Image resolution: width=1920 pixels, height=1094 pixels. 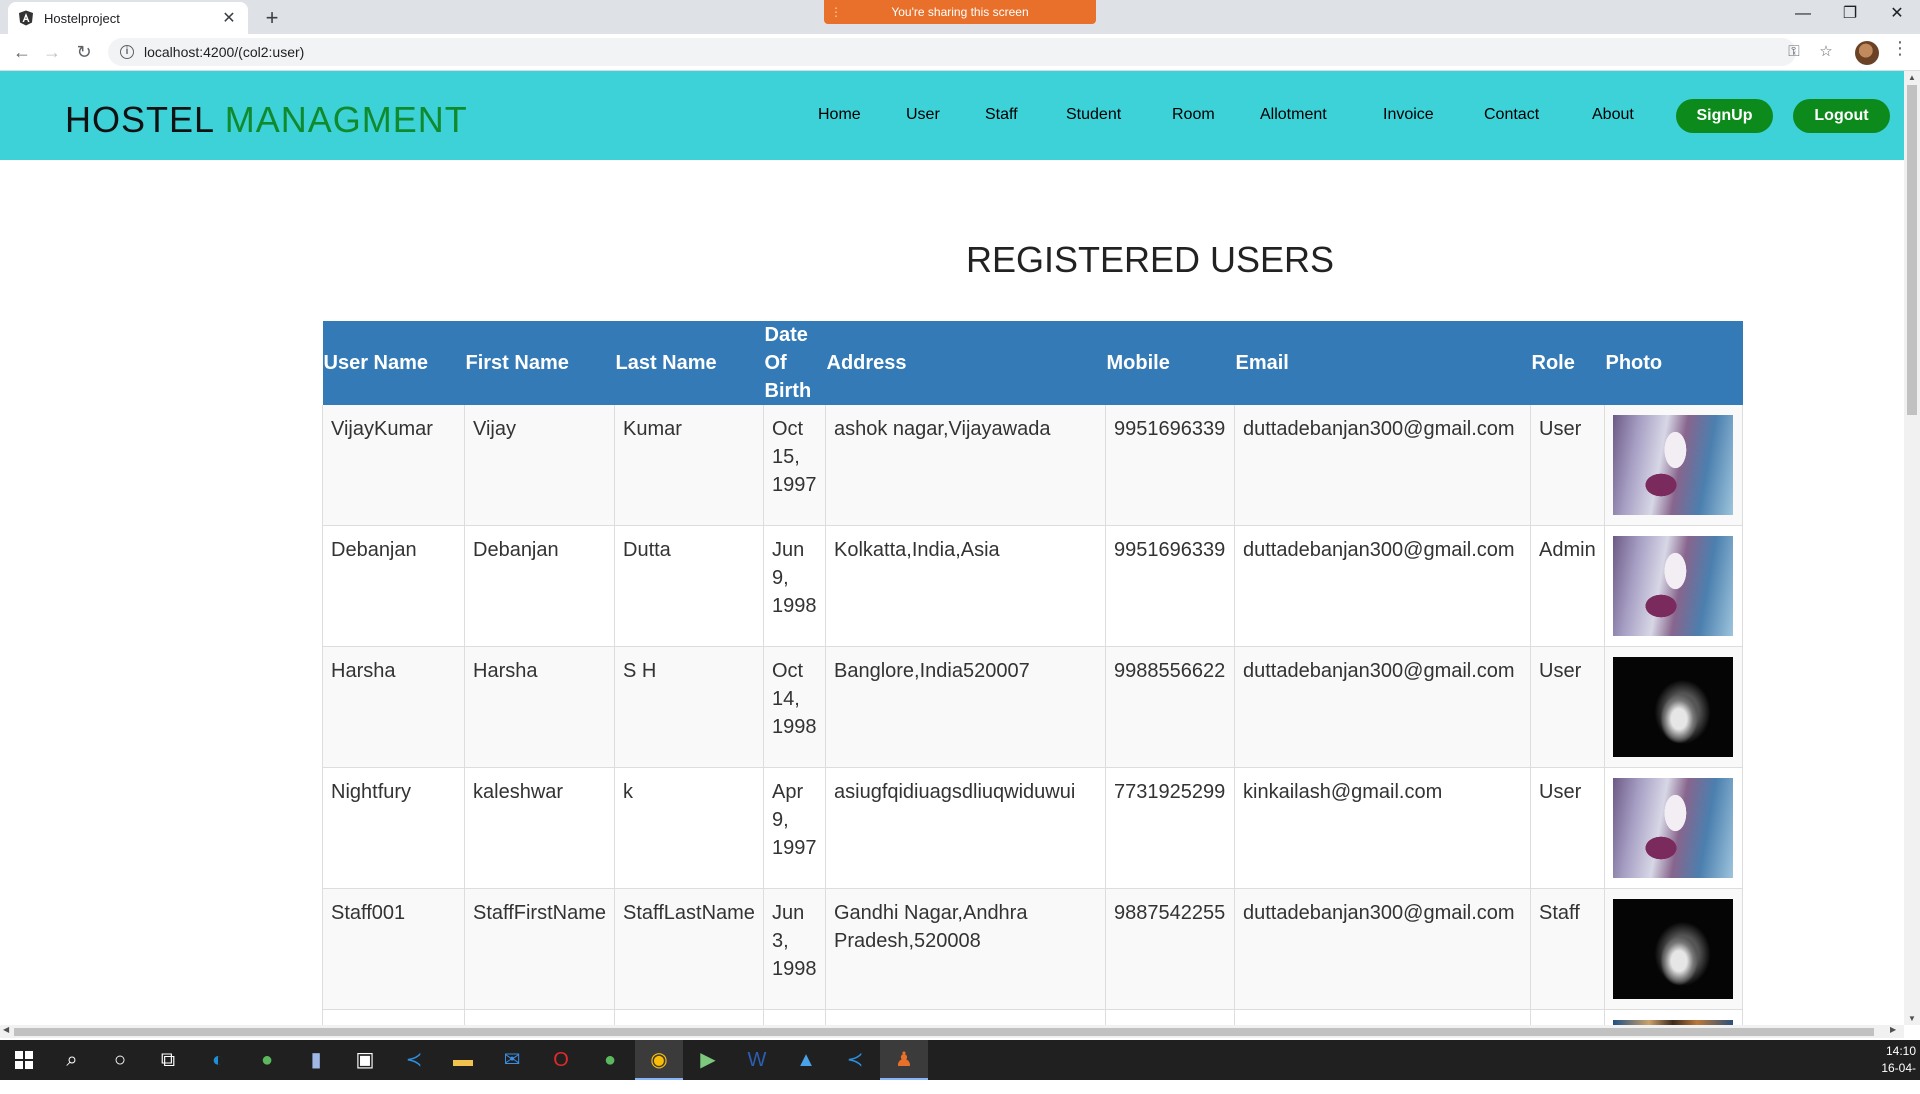 What do you see at coordinates (1897, 15) in the screenshot?
I see `close-window-button: ✕` at bounding box center [1897, 15].